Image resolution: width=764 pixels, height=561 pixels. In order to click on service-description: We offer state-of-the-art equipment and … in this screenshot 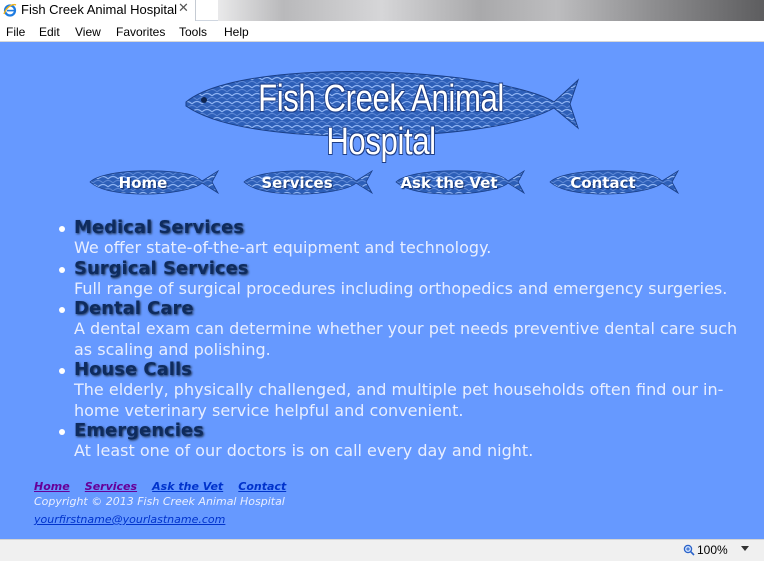, I will do `click(283, 247)`.